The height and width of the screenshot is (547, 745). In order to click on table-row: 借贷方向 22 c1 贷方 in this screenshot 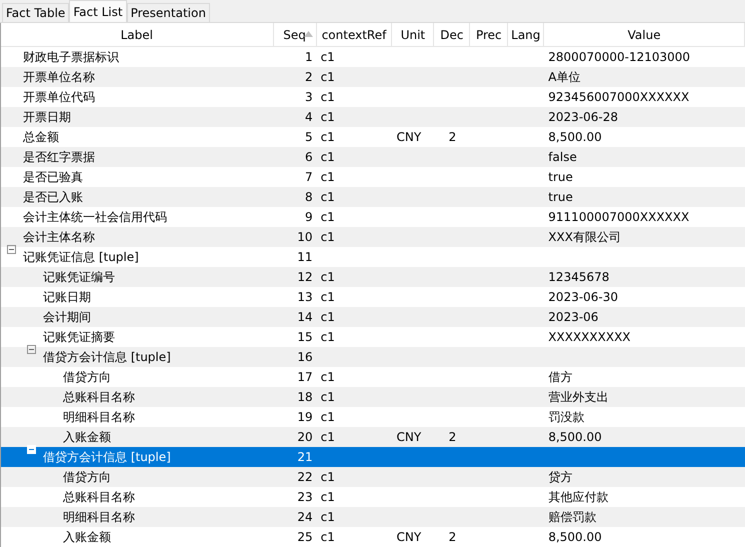, I will do `click(373, 477)`.